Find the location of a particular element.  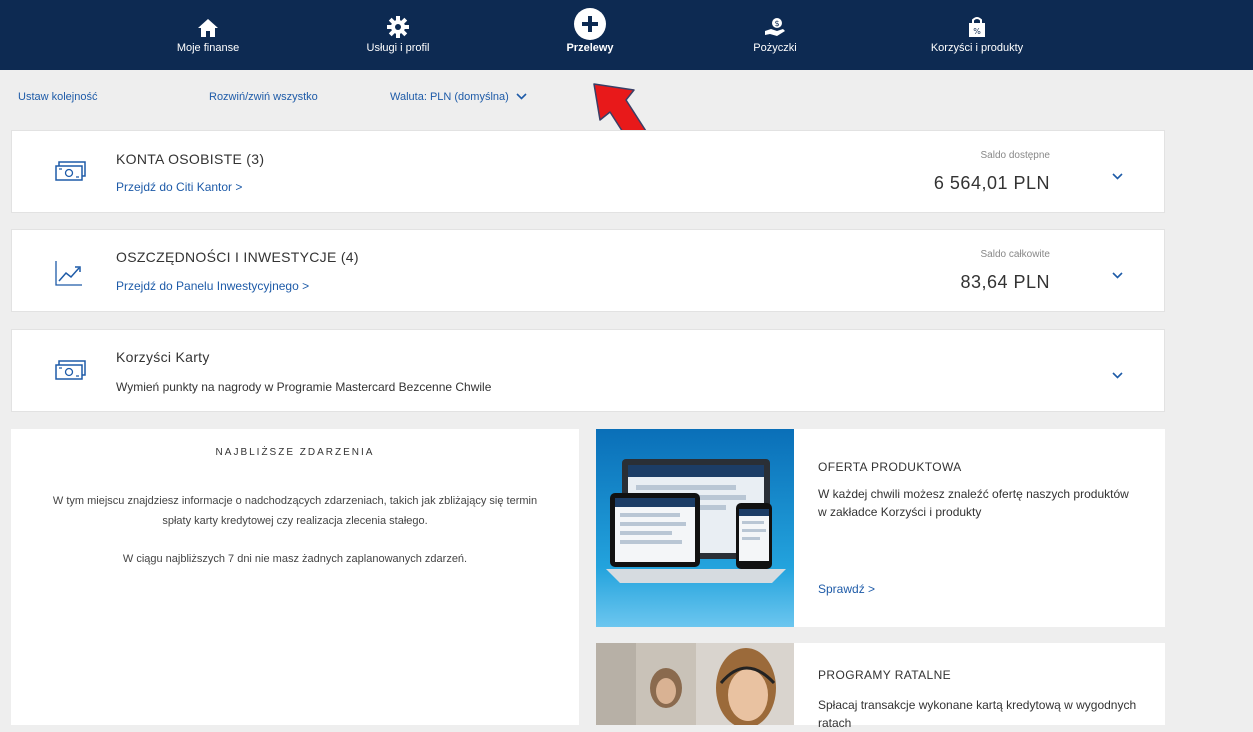

panel-title: OSZCZĘDNOŚCI I INWESTYCJE (4) is located at coordinates (237, 257).